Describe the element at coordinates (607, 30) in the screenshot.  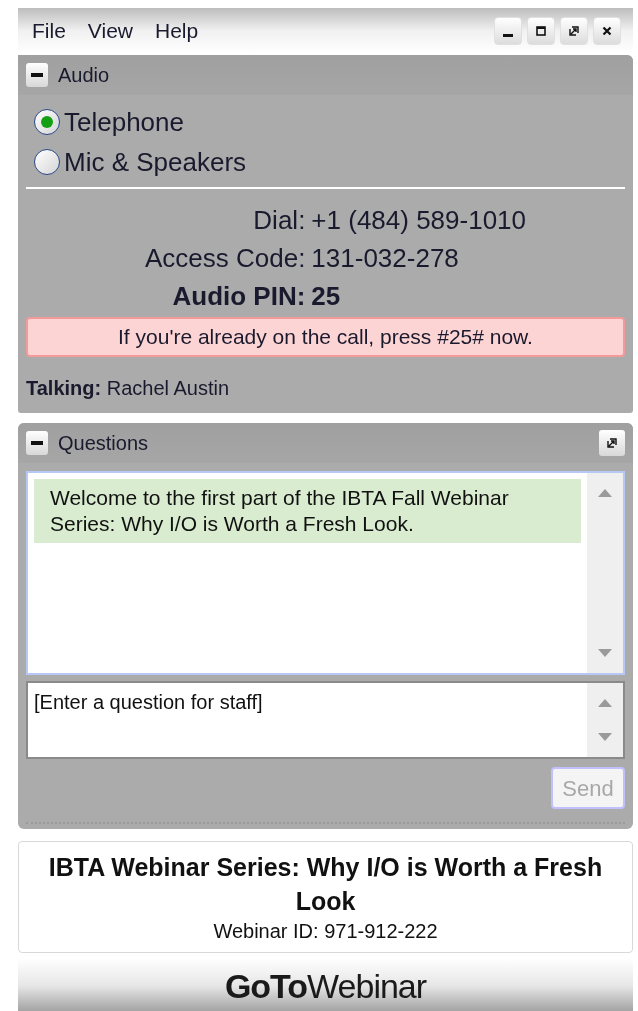
I see `close-button` at that location.